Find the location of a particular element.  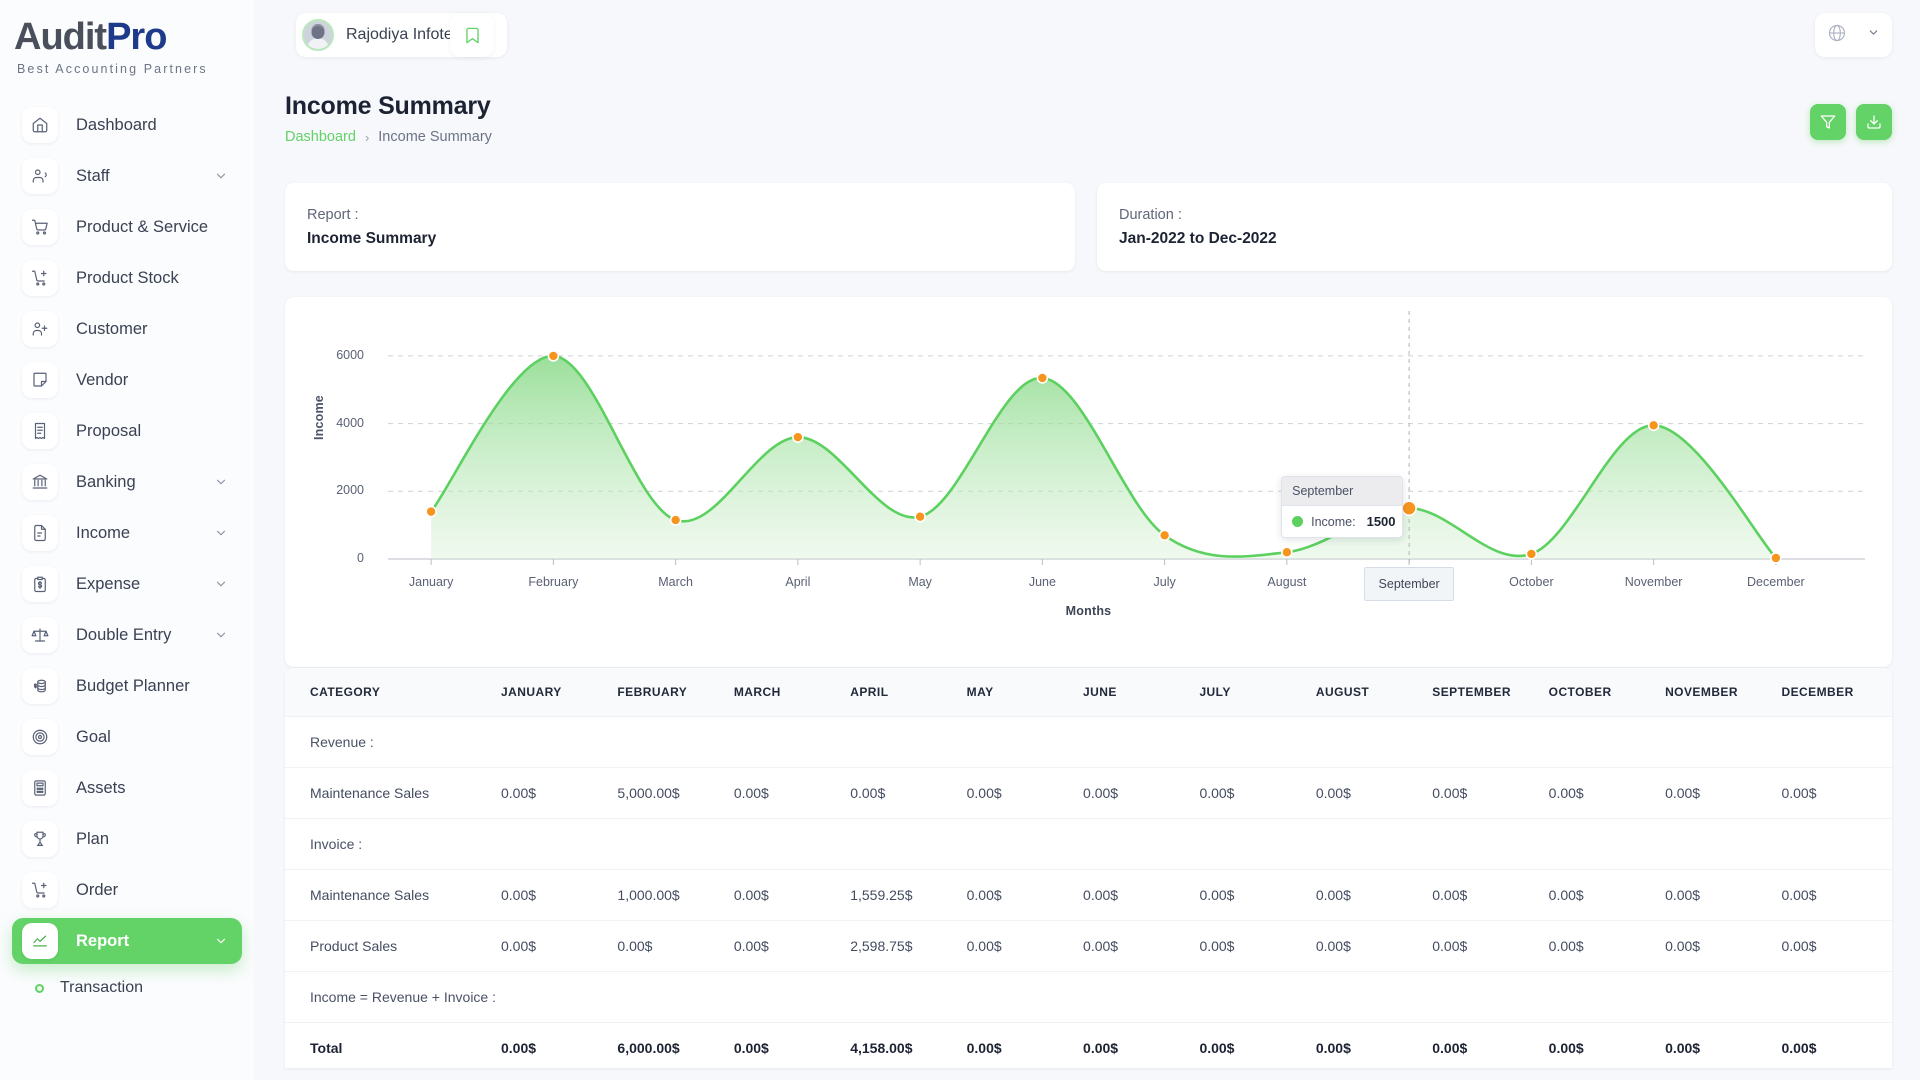

sidebar-item-income: Income is located at coordinates (127, 533).